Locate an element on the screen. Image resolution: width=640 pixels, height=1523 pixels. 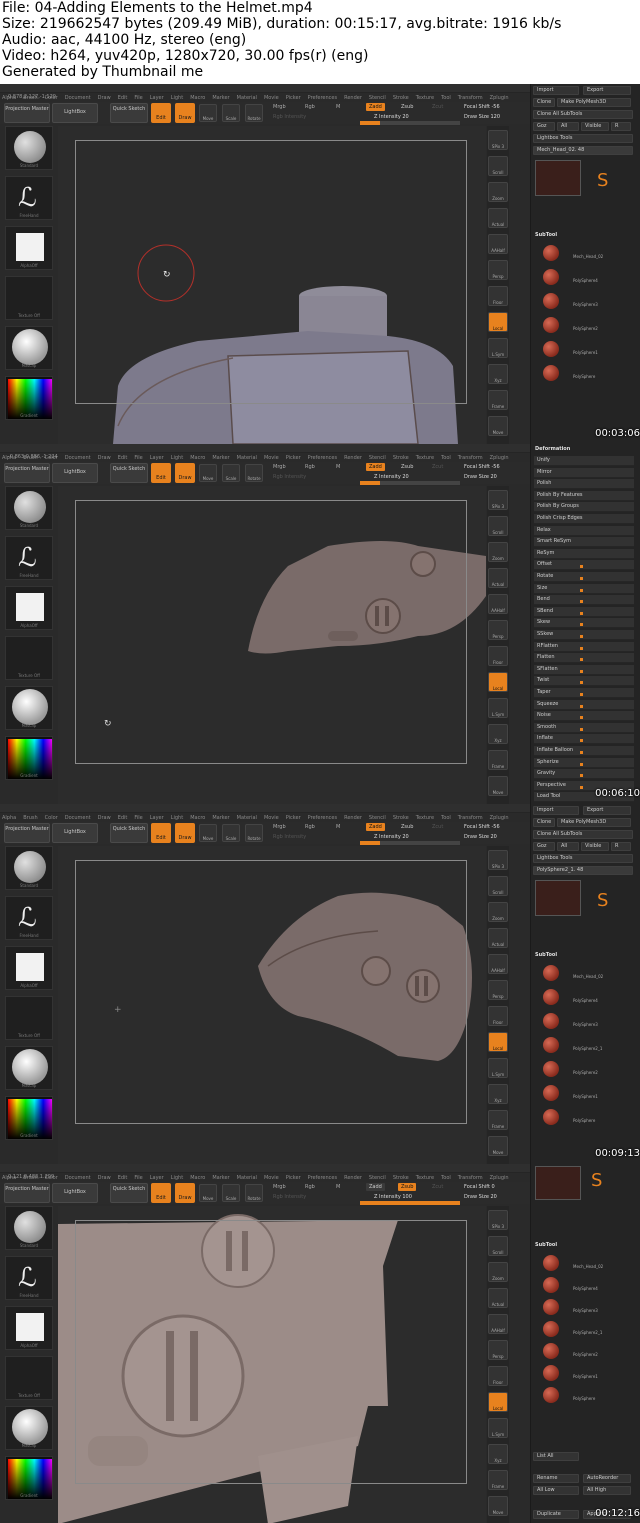
deformation-row: RFlatten is located at coordinates (584, 646).